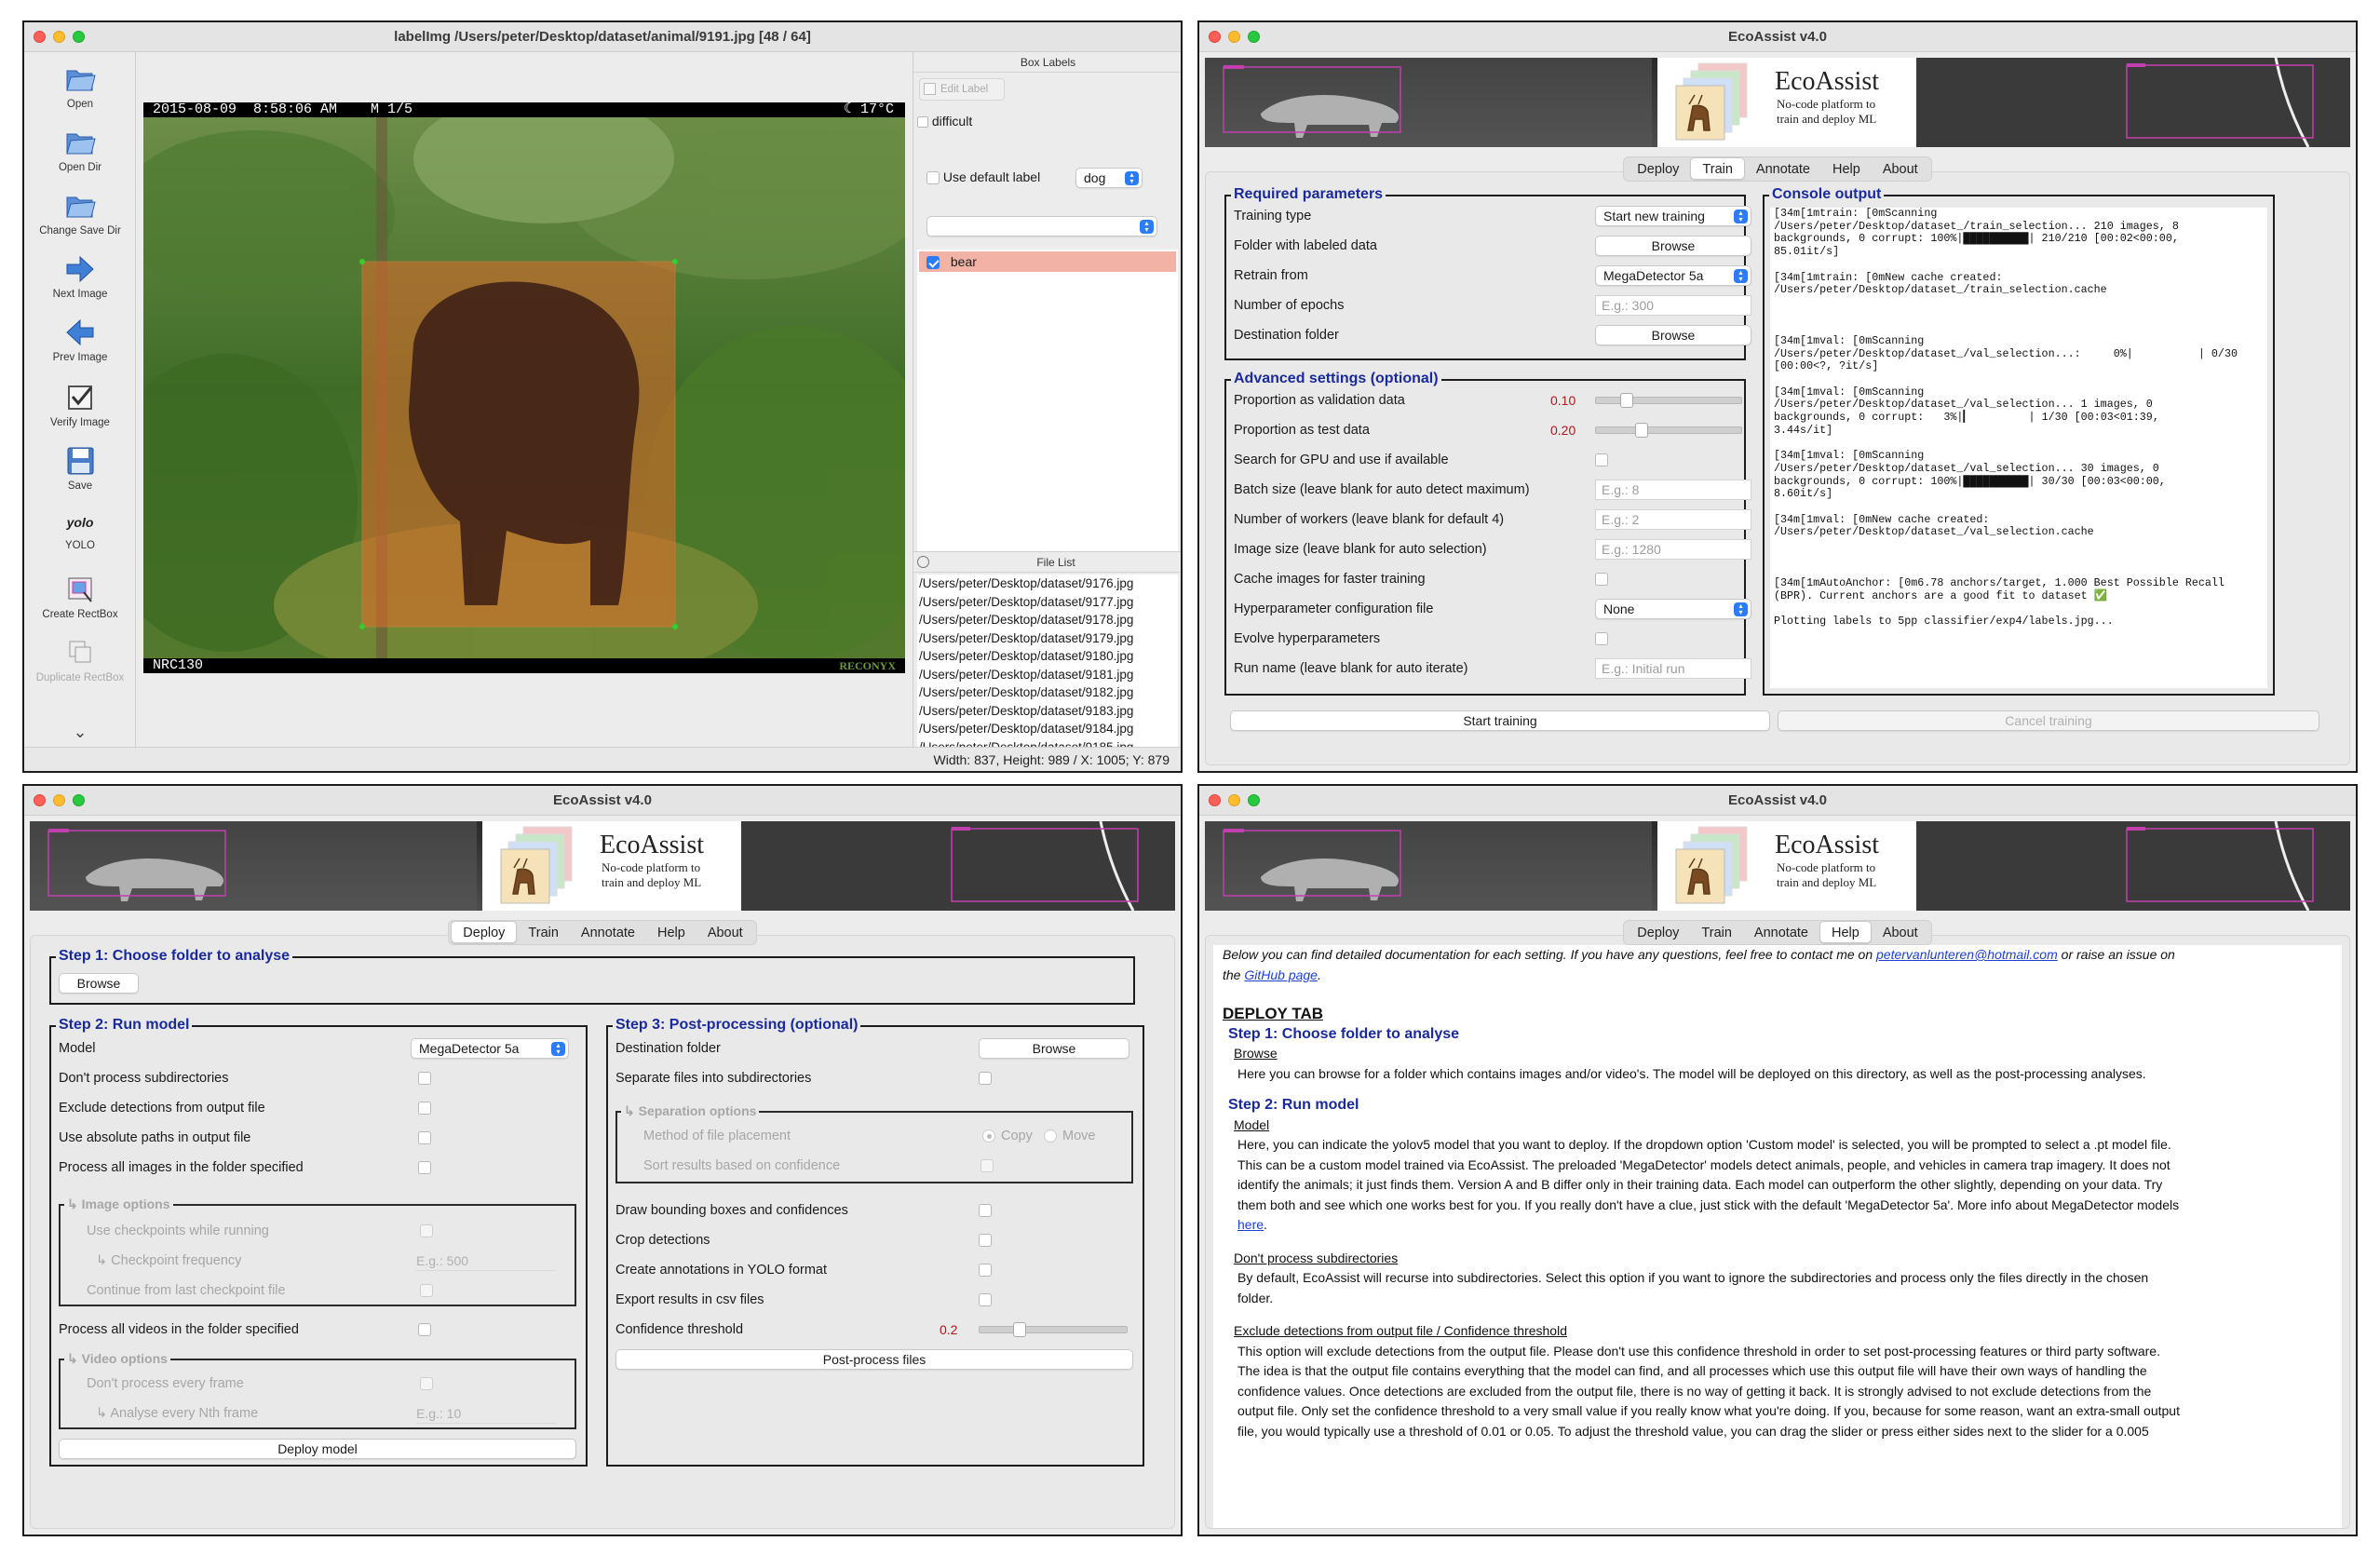 The image size is (2380, 1555). What do you see at coordinates (1673, 335) in the screenshot?
I see `destination-folder-browse-button: Browse` at bounding box center [1673, 335].